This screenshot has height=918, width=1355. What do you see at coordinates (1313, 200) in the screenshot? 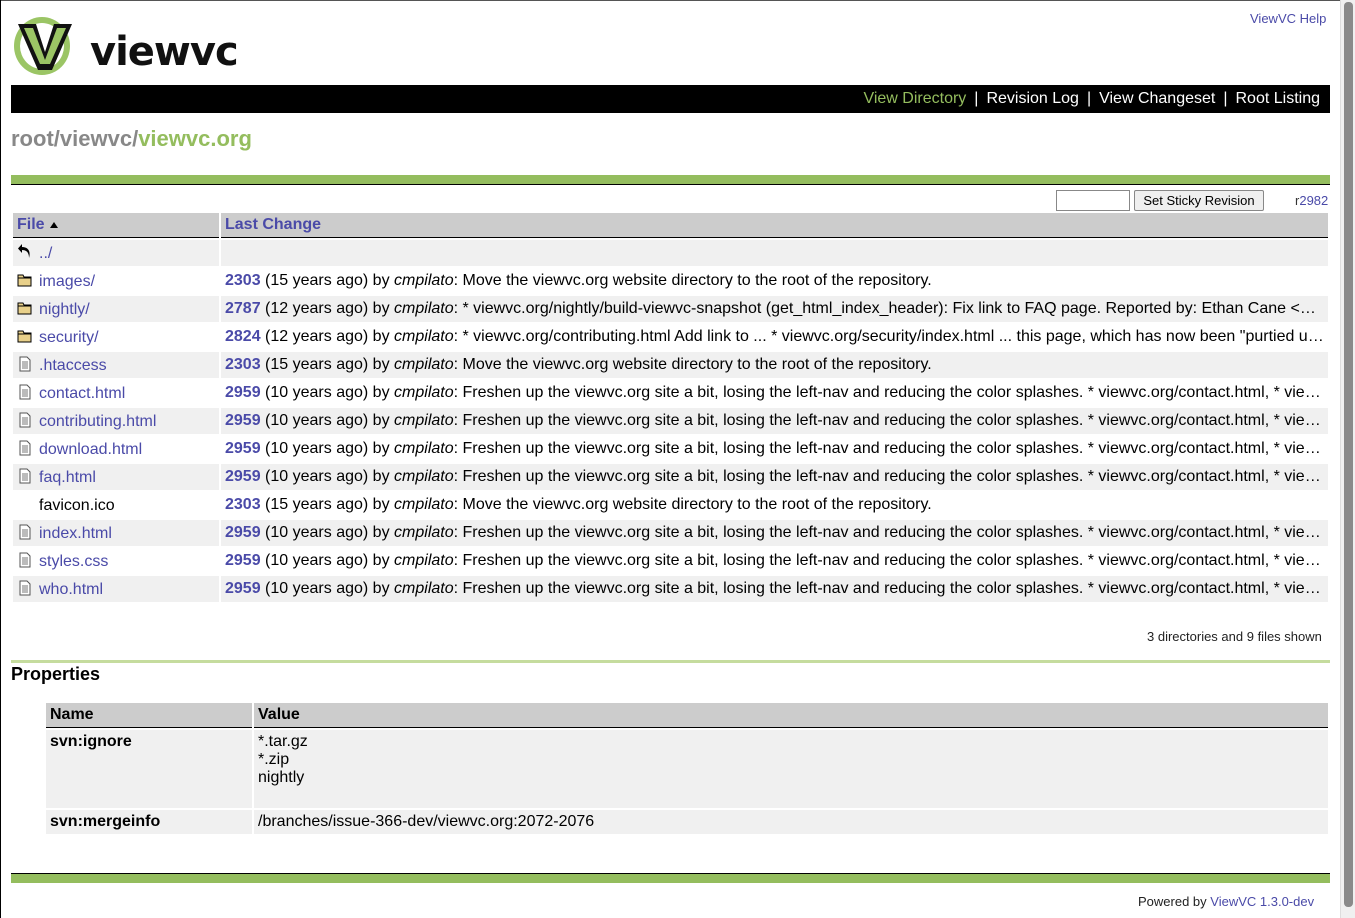
I see `revision-link: 2982` at bounding box center [1313, 200].